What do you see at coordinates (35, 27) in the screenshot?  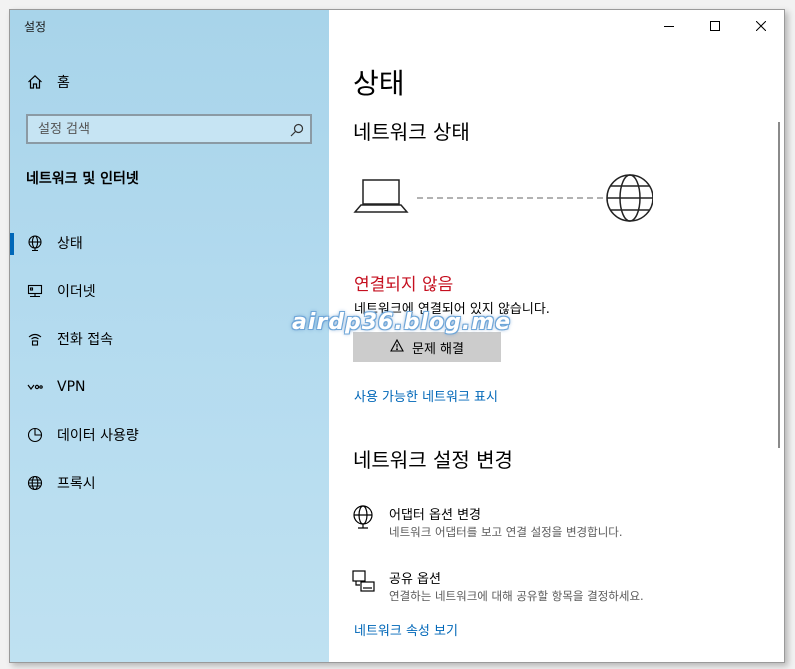 I see `window-title: 설정` at bounding box center [35, 27].